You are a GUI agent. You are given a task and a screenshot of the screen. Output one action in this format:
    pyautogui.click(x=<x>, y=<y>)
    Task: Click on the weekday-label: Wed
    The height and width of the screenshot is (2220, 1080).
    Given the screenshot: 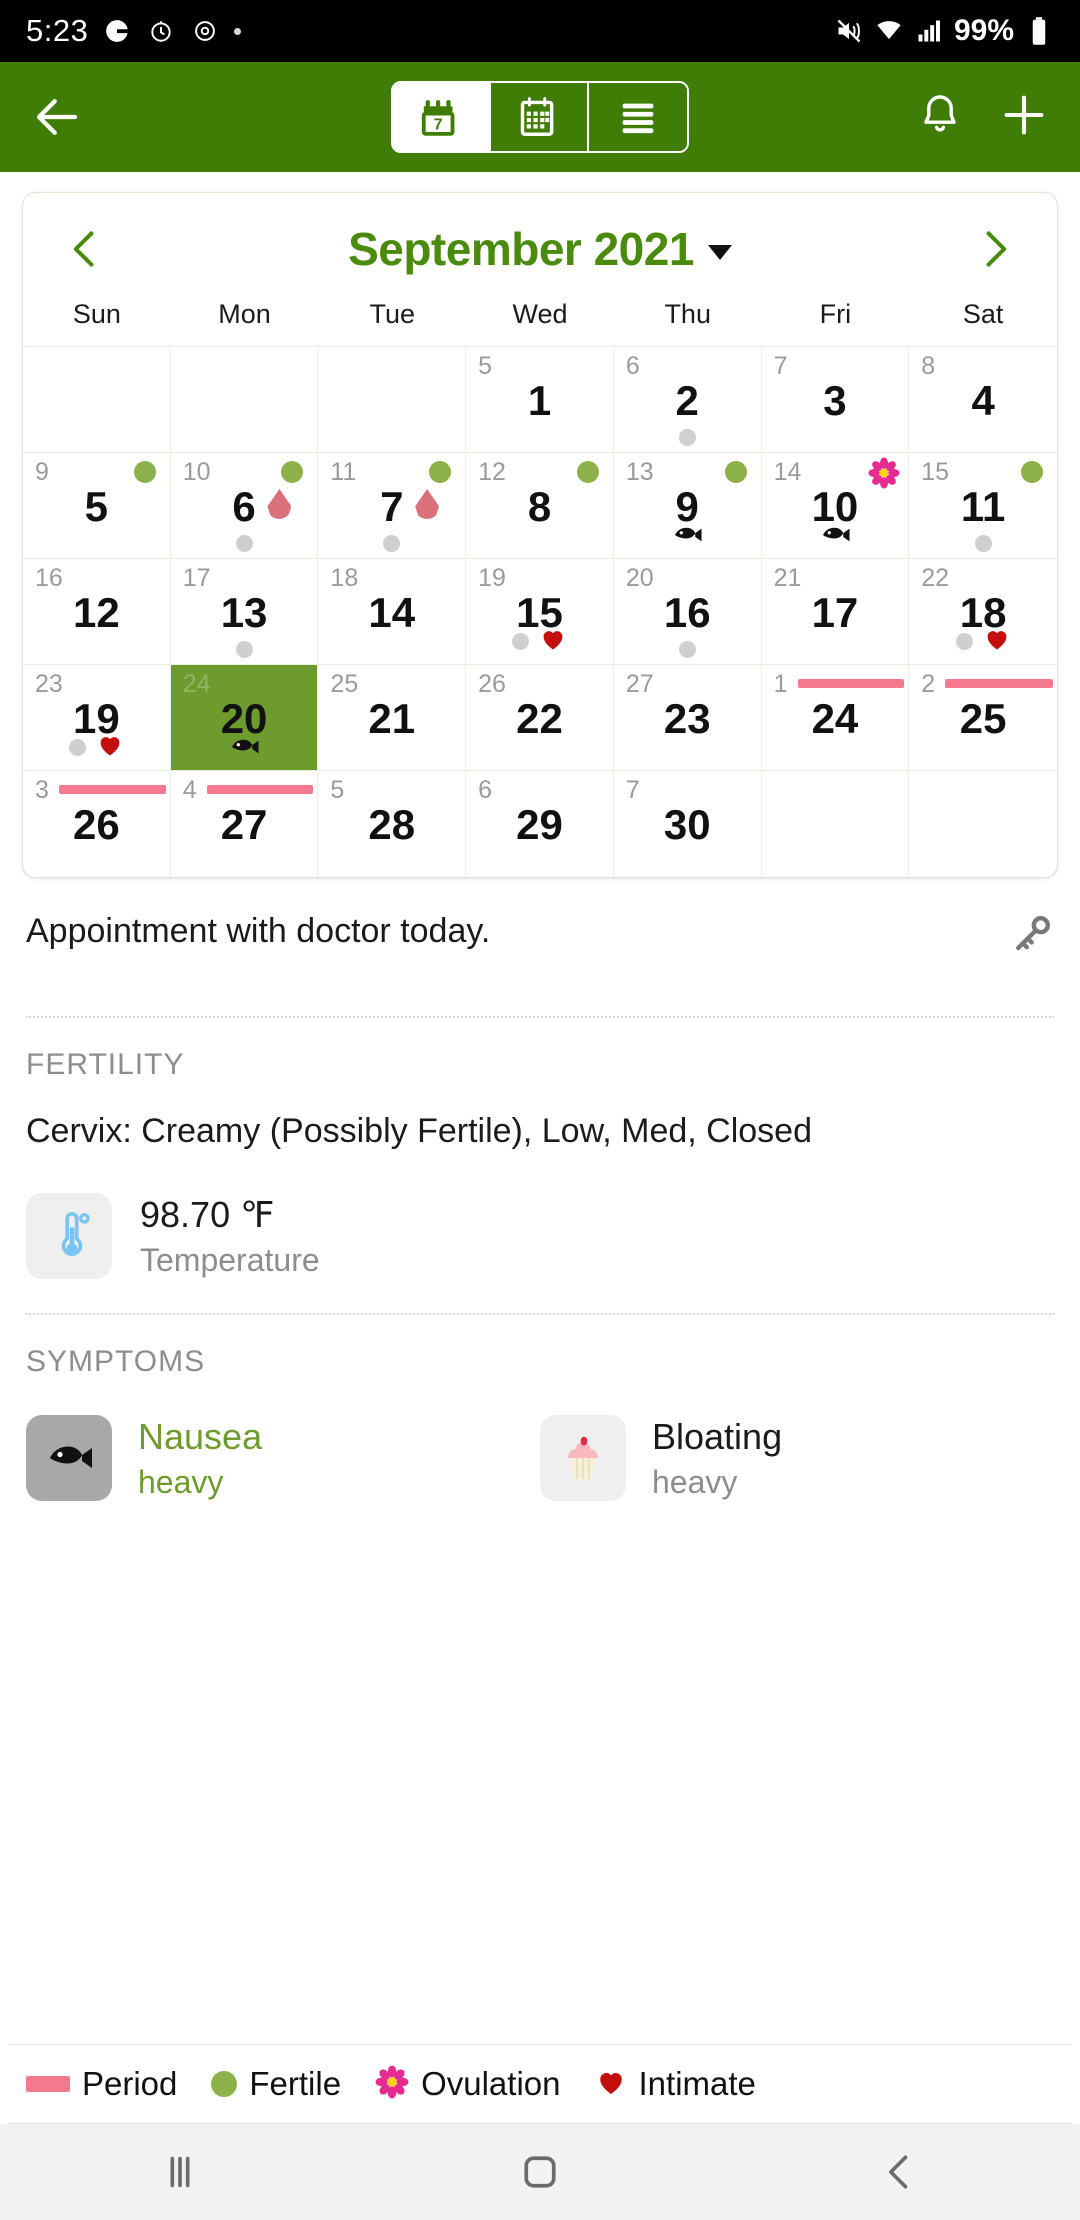 What is the action you would take?
    pyautogui.click(x=540, y=314)
    